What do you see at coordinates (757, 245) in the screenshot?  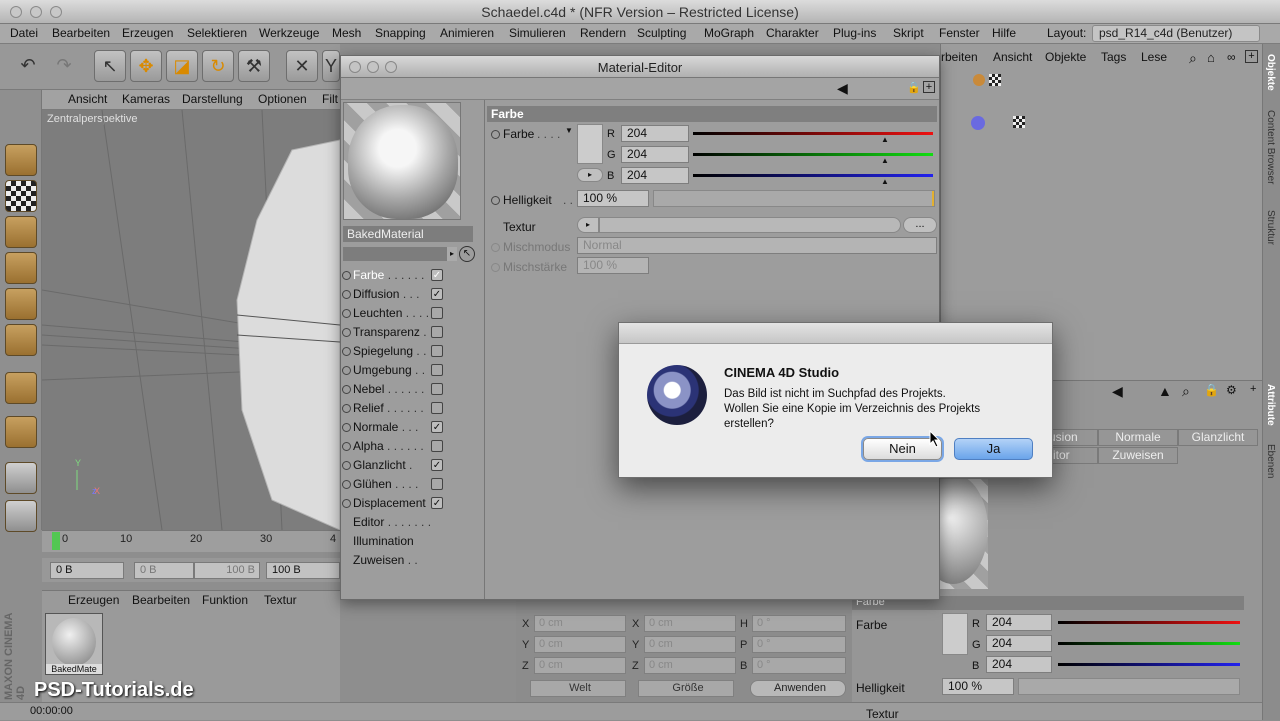 I see `blend-mode-select: Normal` at bounding box center [757, 245].